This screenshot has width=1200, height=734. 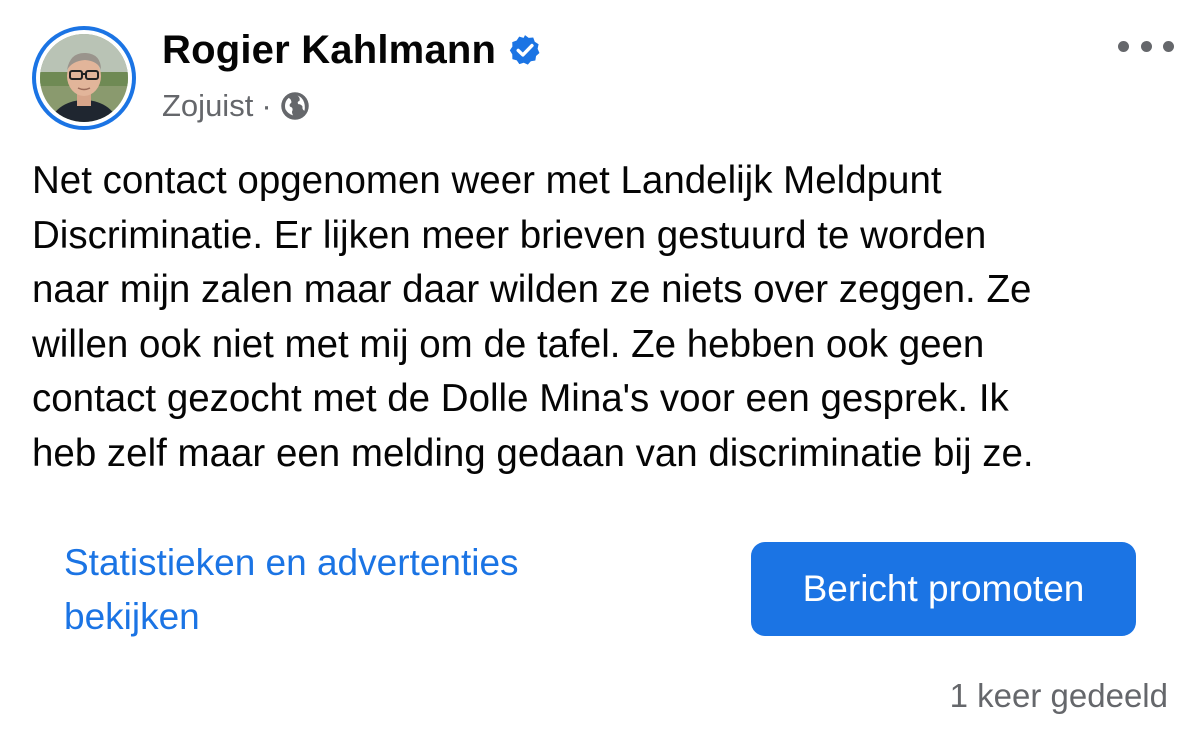 I want to click on timestamp: Zojuist, so click(x=207, y=106).